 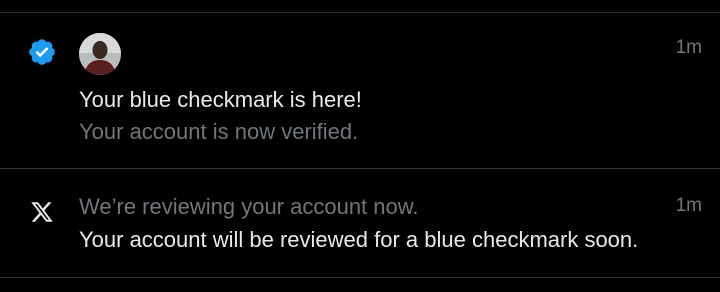 I want to click on notification-subtitle: Your account is now verified., so click(x=219, y=131).